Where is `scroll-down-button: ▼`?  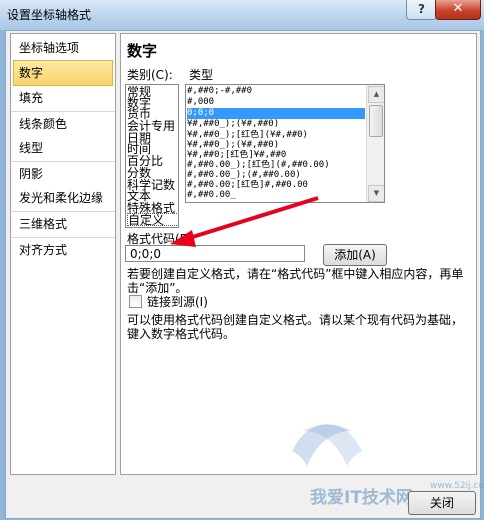
scroll-down-button: ▼ is located at coordinates (376, 193).